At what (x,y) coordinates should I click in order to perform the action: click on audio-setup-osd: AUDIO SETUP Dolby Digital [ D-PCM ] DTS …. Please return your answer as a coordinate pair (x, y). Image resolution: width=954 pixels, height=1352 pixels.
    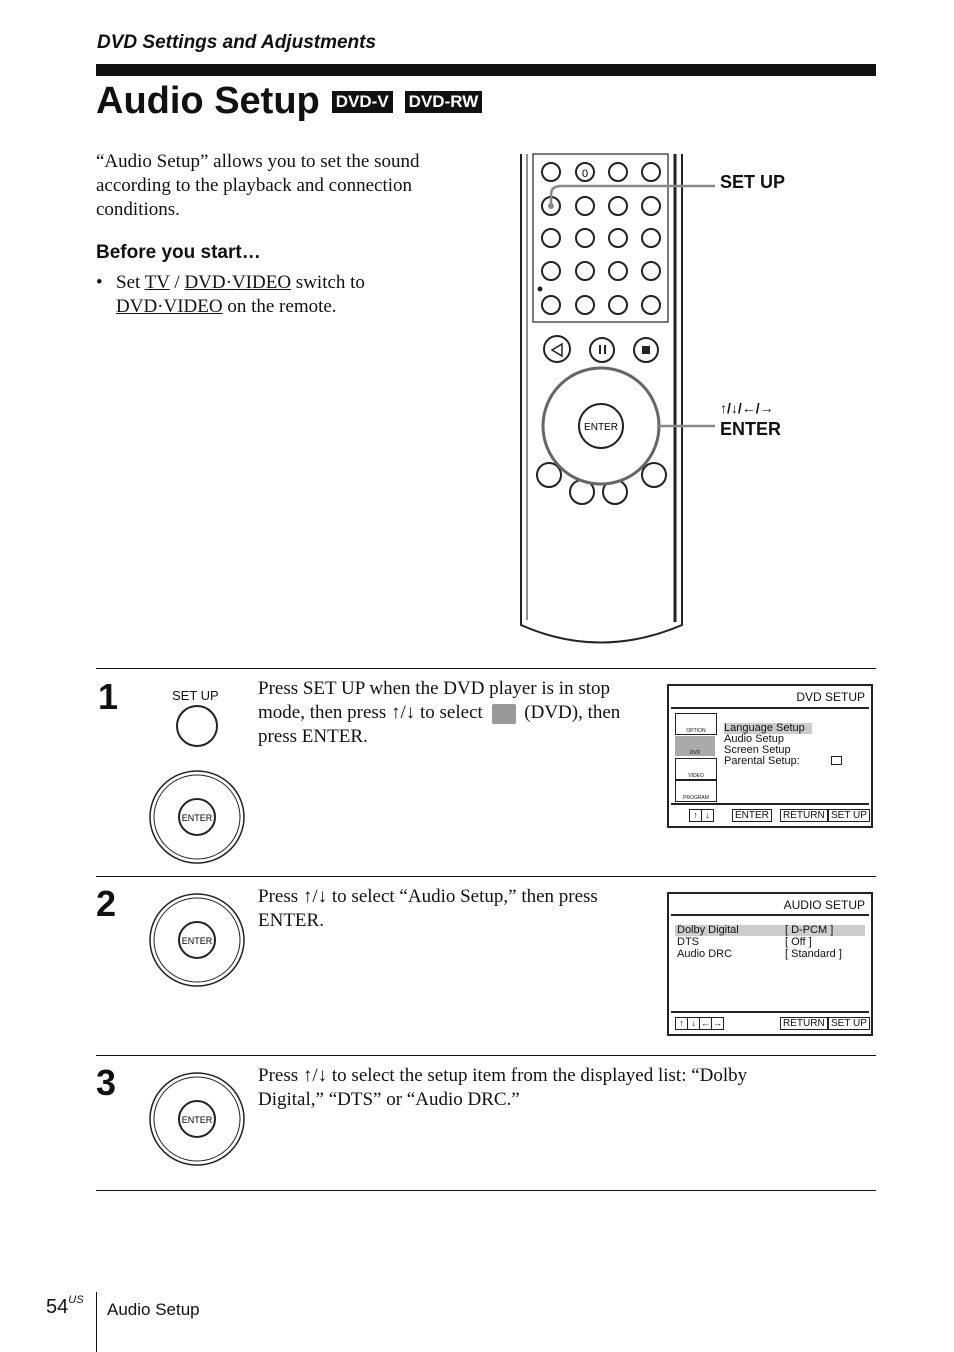
    Looking at the image, I should click on (770, 964).